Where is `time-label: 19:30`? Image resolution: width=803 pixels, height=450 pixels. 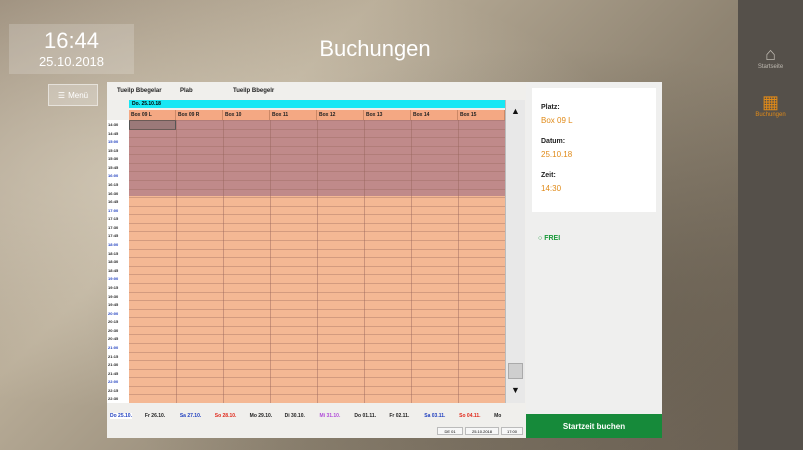 time-label: 19:30 is located at coordinates (113, 296).